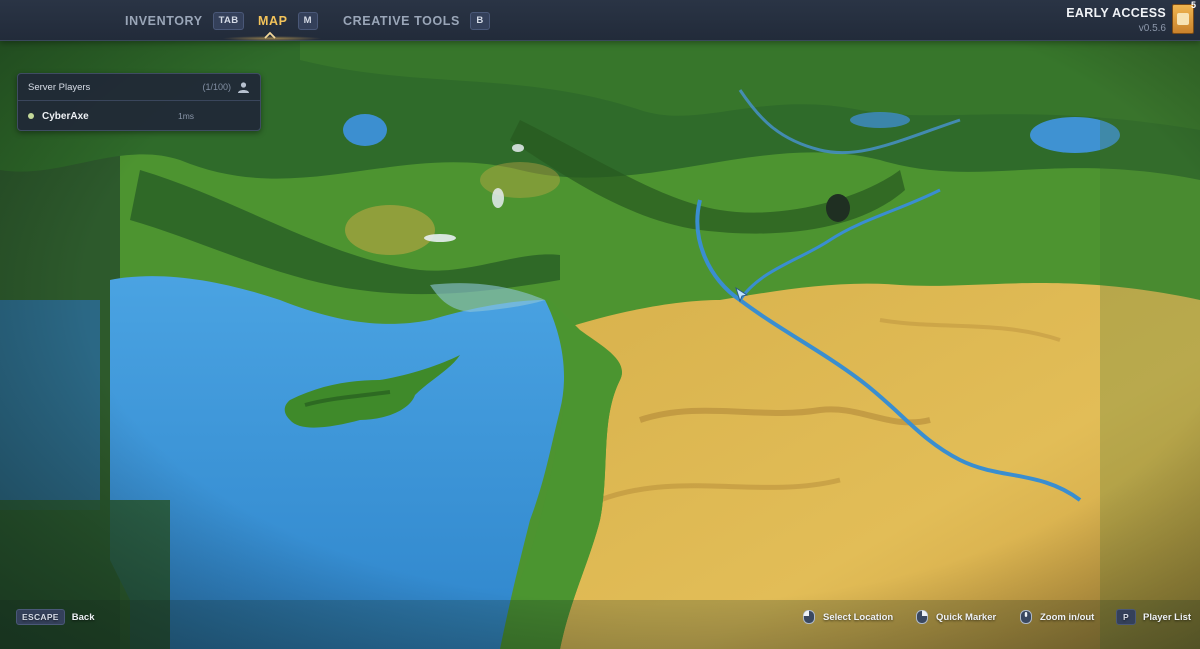 The image size is (1200, 649). Describe the element at coordinates (216, 87) in the screenshot. I see `player-count: (1/100)` at that location.